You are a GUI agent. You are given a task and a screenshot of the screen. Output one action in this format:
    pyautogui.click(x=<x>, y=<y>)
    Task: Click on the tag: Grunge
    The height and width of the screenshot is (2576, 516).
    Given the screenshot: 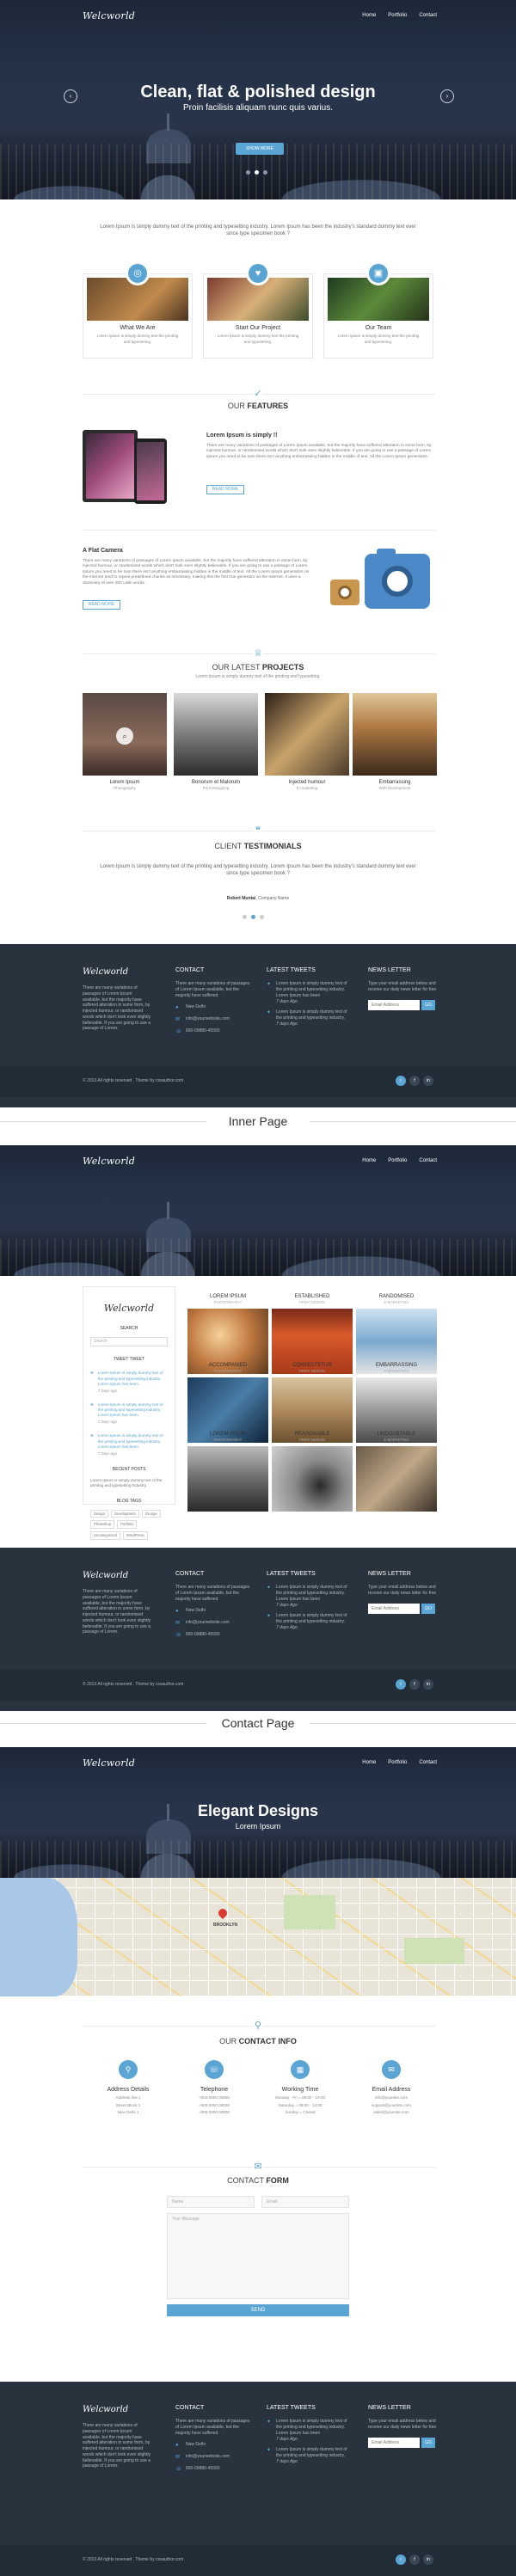 What is the action you would take?
    pyautogui.click(x=151, y=1513)
    